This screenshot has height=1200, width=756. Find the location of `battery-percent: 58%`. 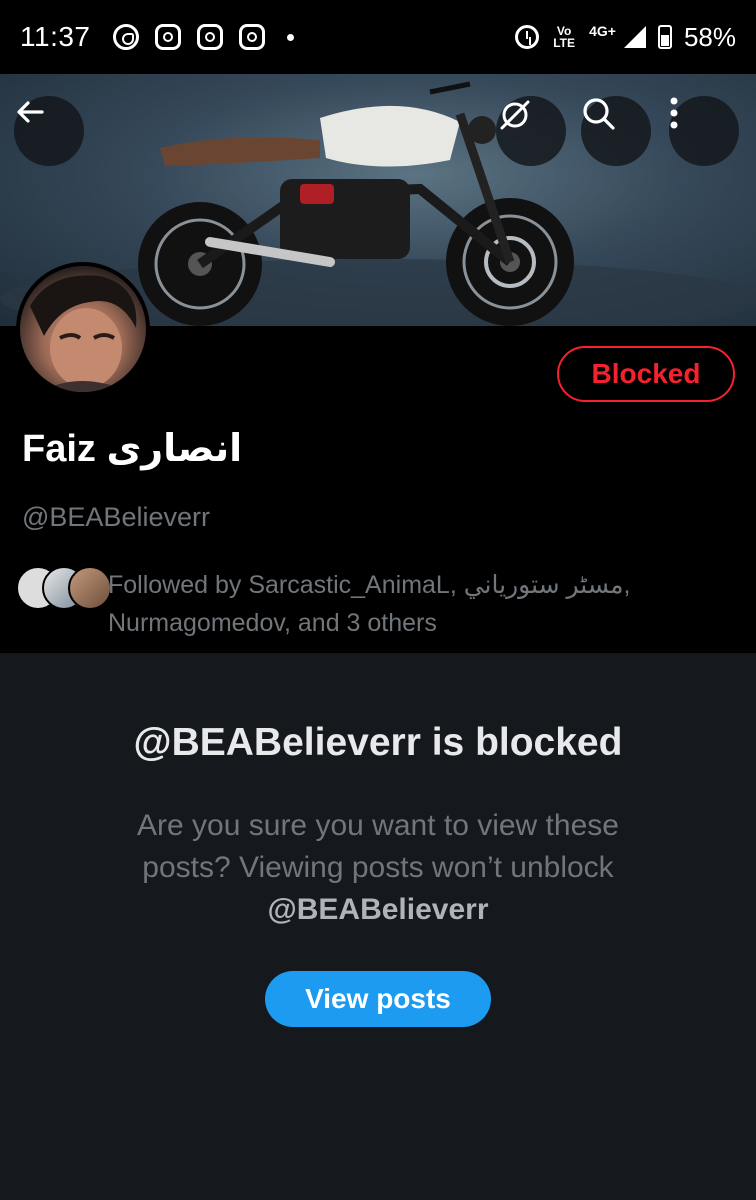

battery-percent: 58% is located at coordinates (709, 36).